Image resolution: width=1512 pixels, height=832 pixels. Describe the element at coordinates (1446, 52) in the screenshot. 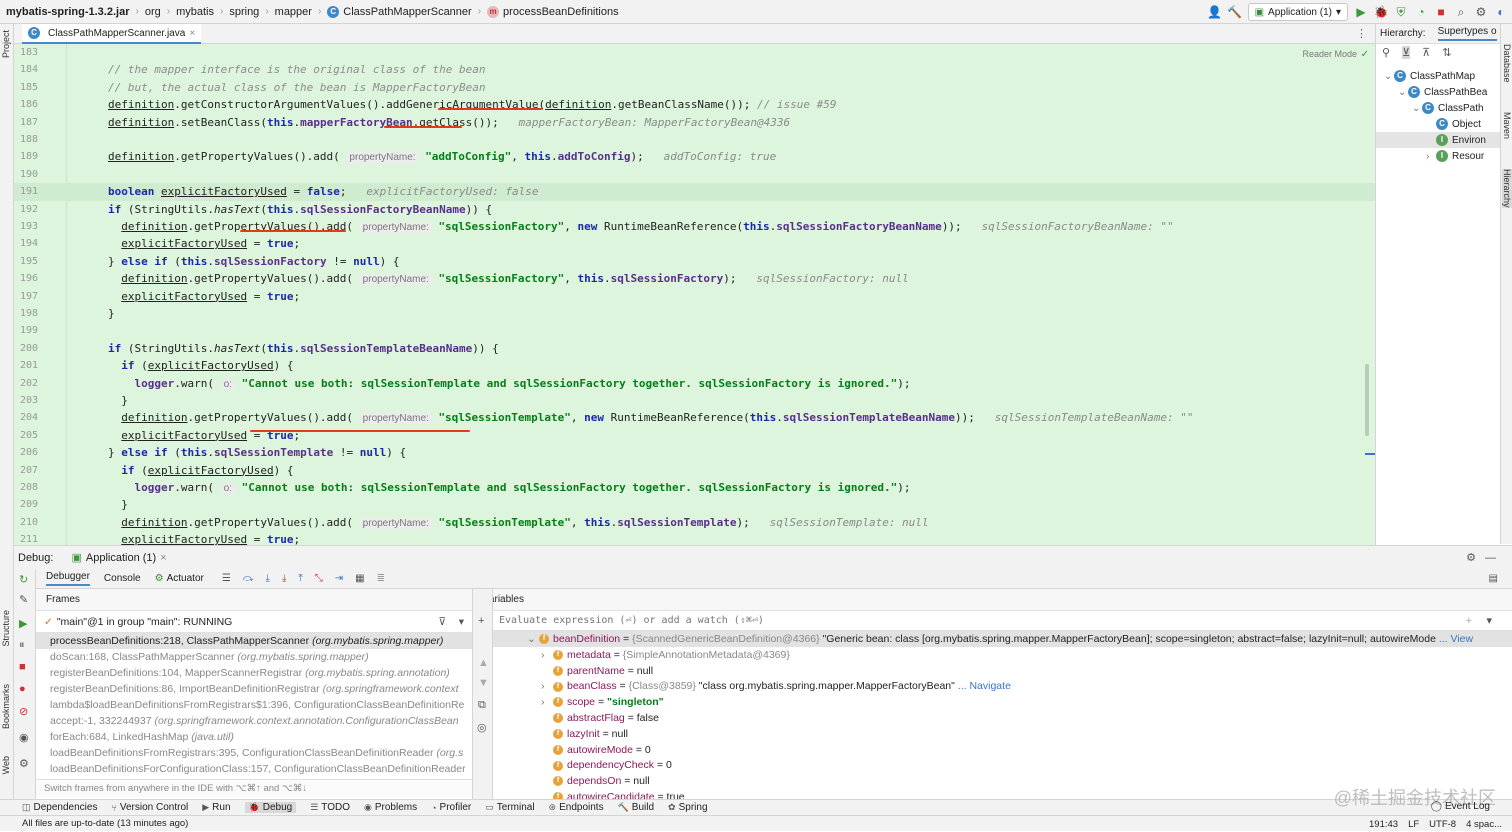

I see `sort-icon: ⇅` at that location.